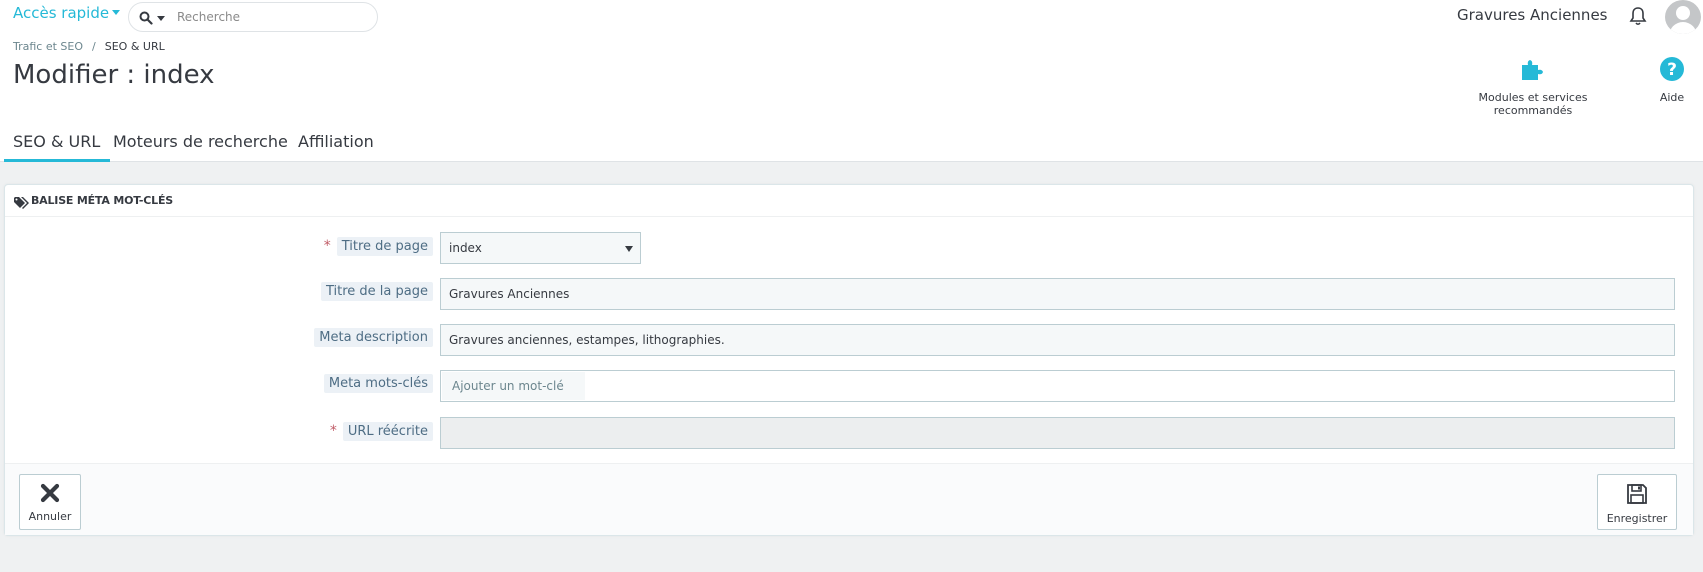 The image size is (1703, 572). Describe the element at coordinates (152, 18) in the screenshot. I see `search-icon` at that location.